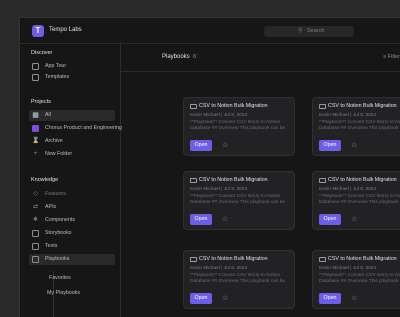 The height and width of the screenshot is (317, 400). I want to click on sidebar-item-label: Components, so click(60, 220).